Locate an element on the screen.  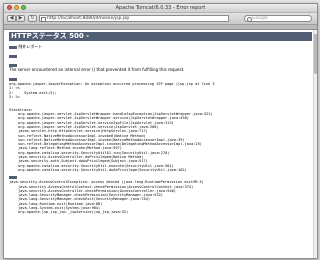
window-title: Apache Tomcat/6.0.33 - Error report is located at coordinates (160, 8).